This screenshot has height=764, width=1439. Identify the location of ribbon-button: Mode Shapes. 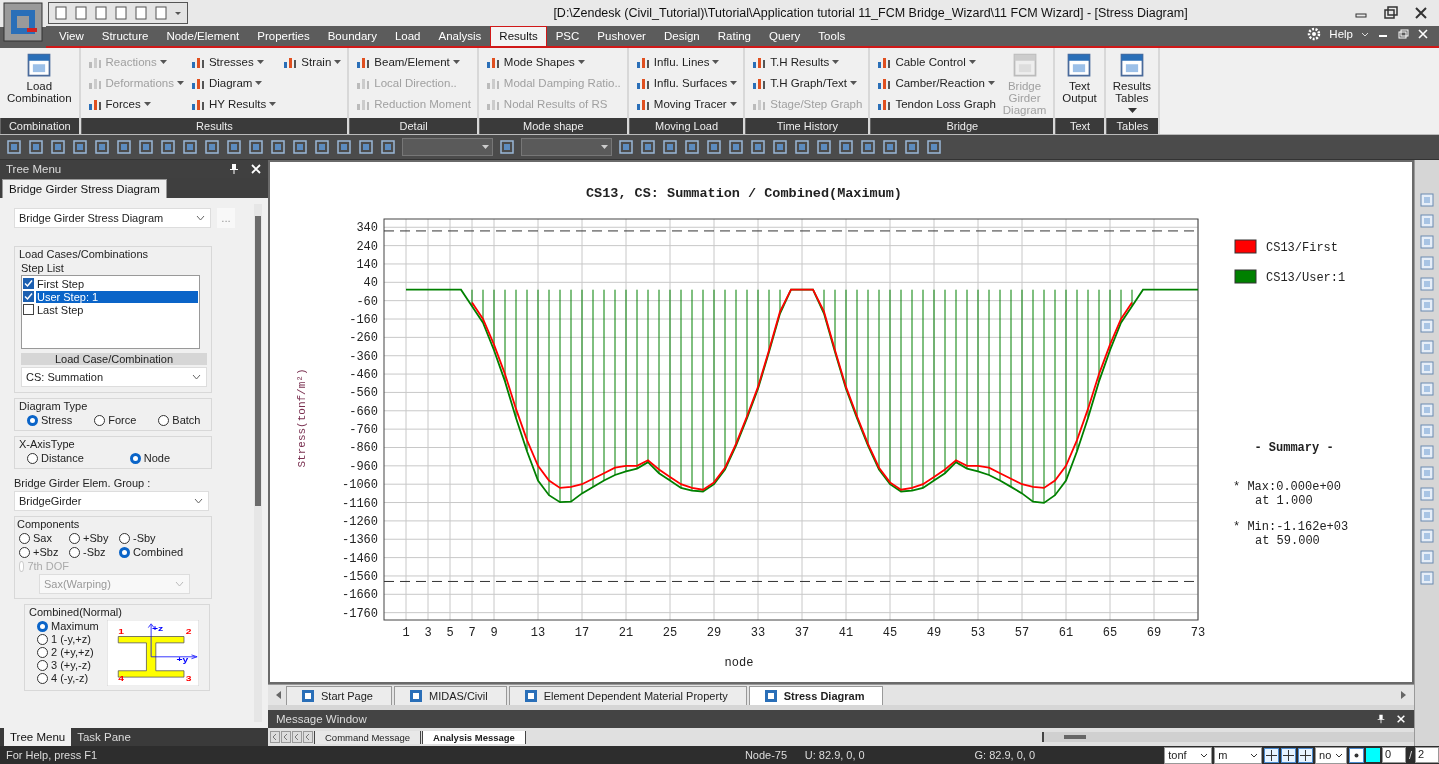
(552, 61).